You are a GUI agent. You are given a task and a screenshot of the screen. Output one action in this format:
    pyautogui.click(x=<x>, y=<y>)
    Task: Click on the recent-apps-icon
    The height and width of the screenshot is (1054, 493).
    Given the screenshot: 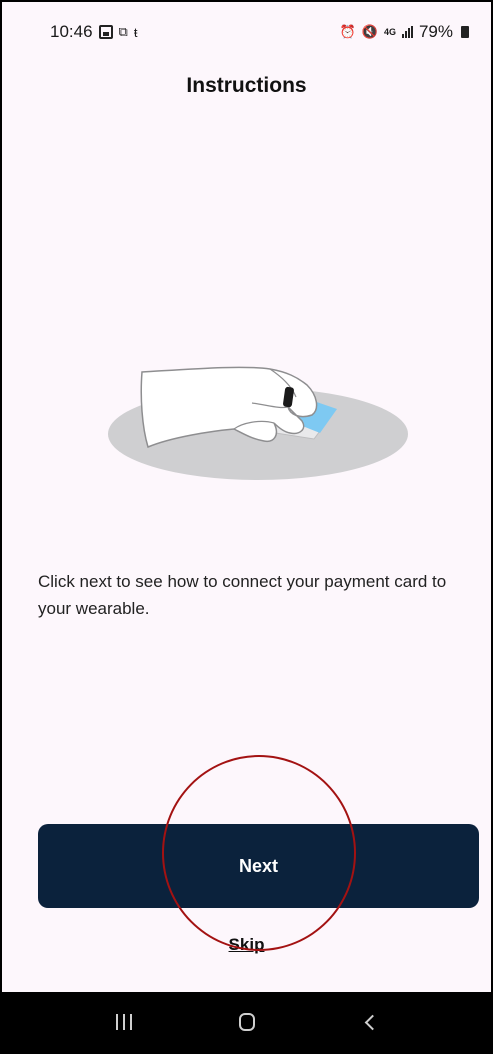 What is the action you would take?
    pyautogui.click(x=123, y=1022)
    